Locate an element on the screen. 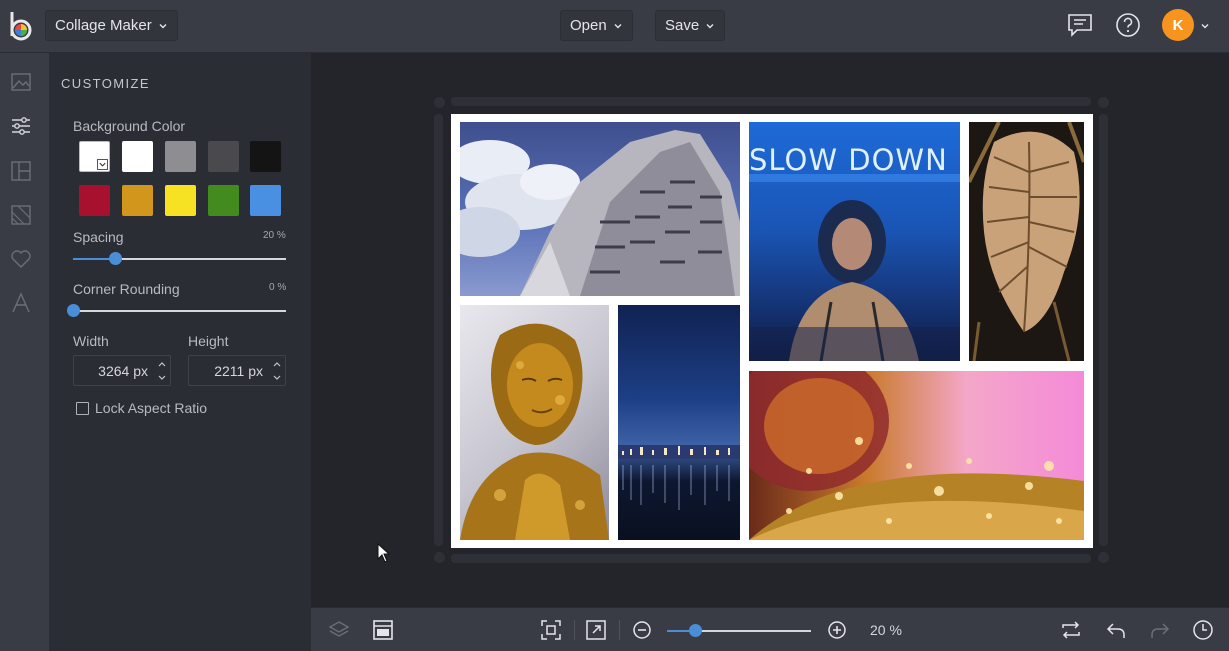  width-value: 3264 is located at coordinates (114, 370).